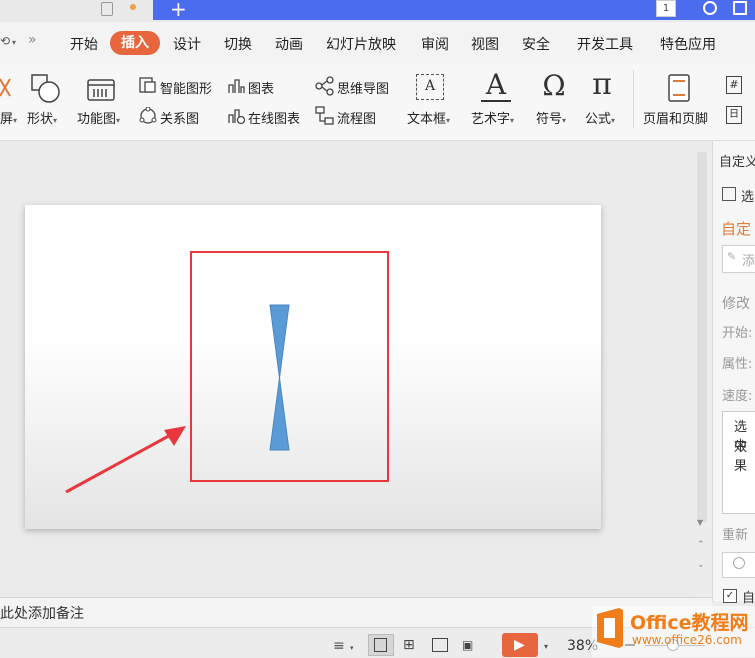 The height and width of the screenshot is (658, 755). Describe the element at coordinates (179, 117) in the screenshot. I see `relation-button: 关系图` at that location.